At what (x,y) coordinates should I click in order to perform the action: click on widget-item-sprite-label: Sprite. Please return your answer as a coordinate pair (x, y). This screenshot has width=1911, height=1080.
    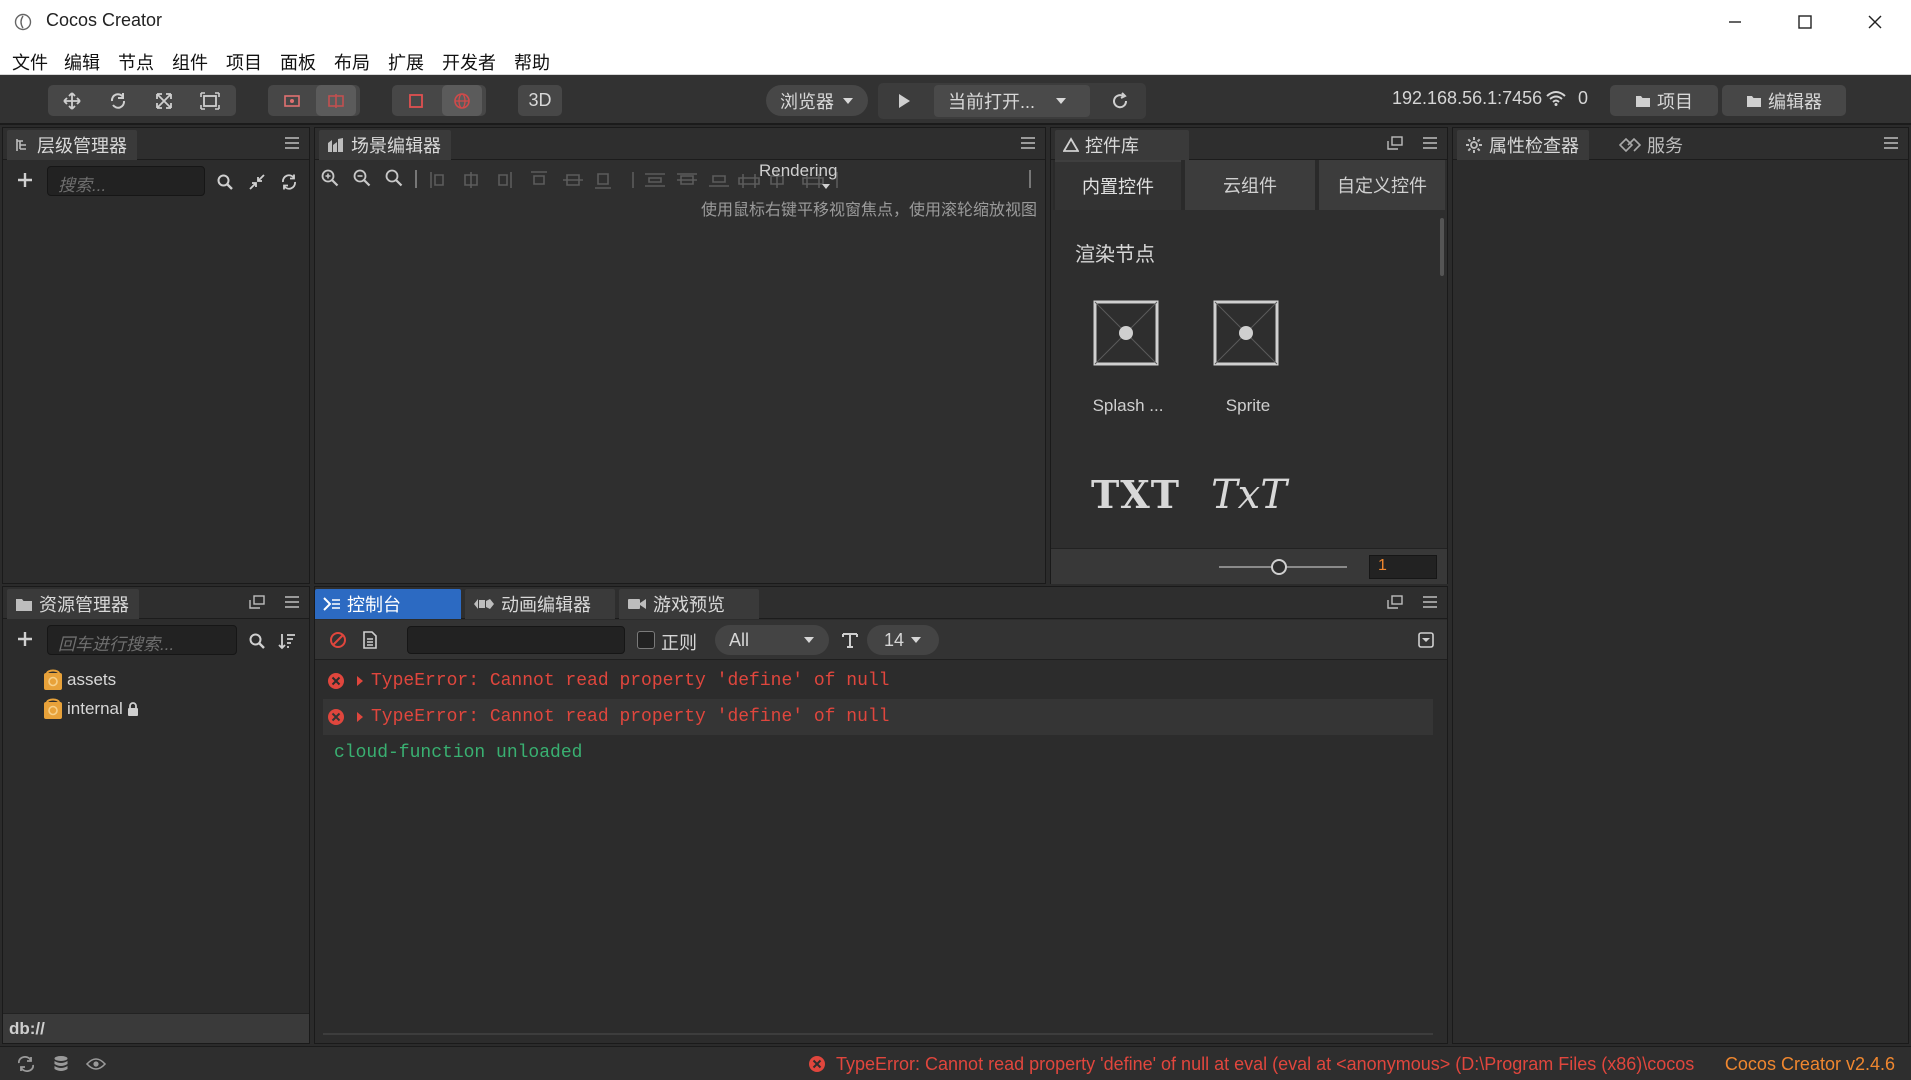
    Looking at the image, I should click on (1248, 405).